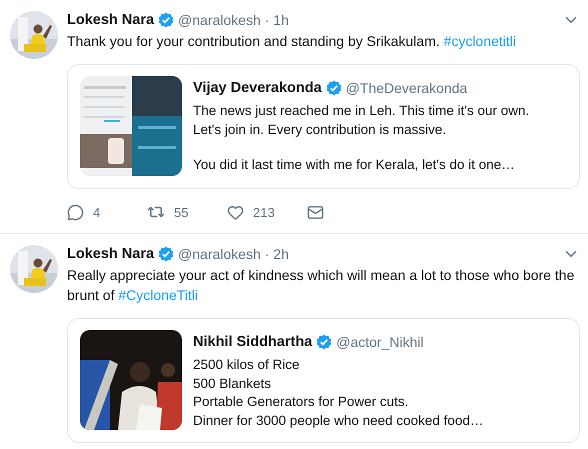 This screenshot has height=449, width=588. What do you see at coordinates (320, 129) in the screenshot?
I see `quoted-text-line: Let's join in. Every contribution is massive.` at bounding box center [320, 129].